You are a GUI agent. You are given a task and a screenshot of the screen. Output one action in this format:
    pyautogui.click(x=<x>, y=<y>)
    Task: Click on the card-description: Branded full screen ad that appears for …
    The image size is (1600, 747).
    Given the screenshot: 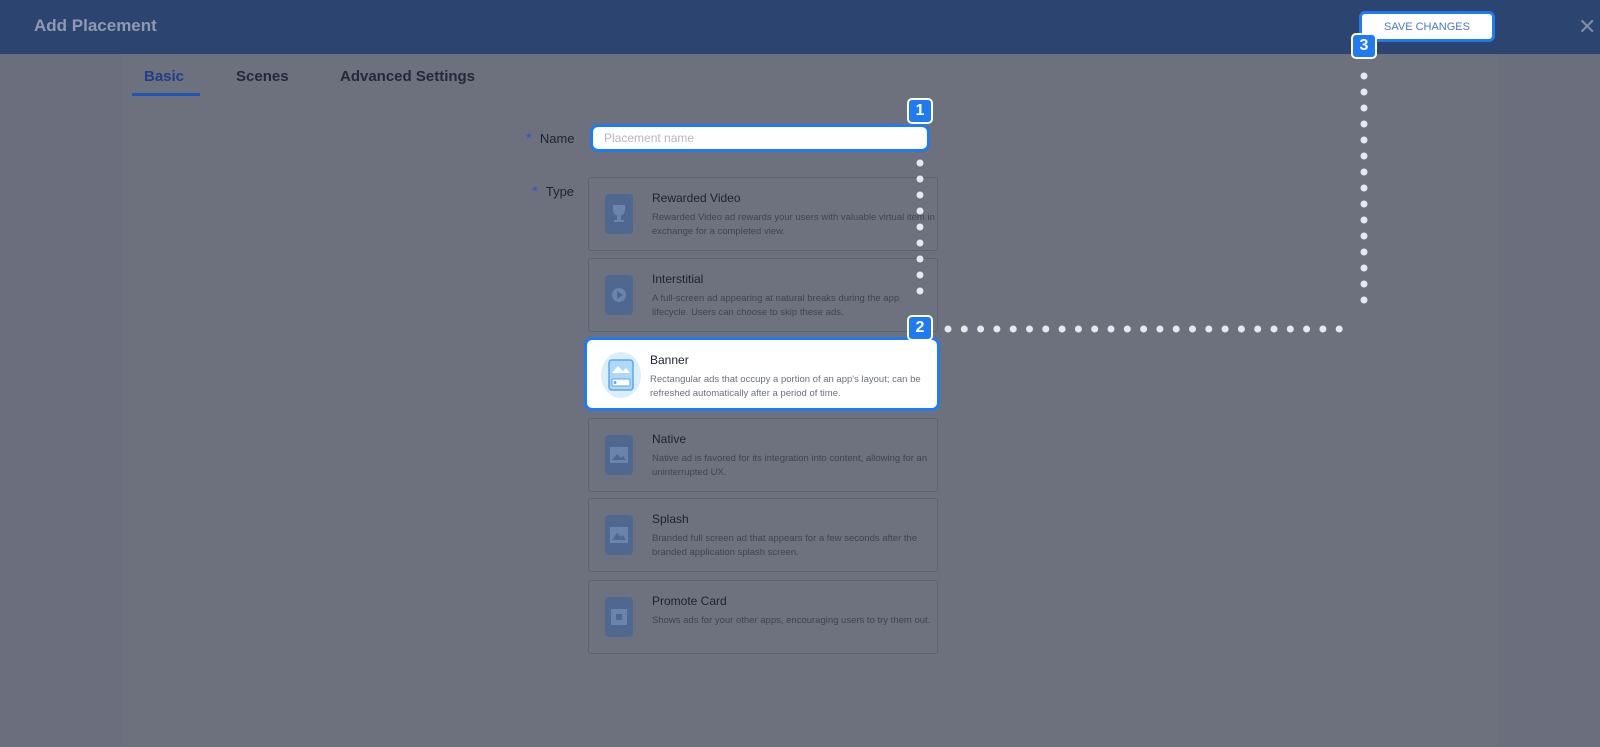 What is the action you would take?
    pyautogui.click(x=785, y=545)
    